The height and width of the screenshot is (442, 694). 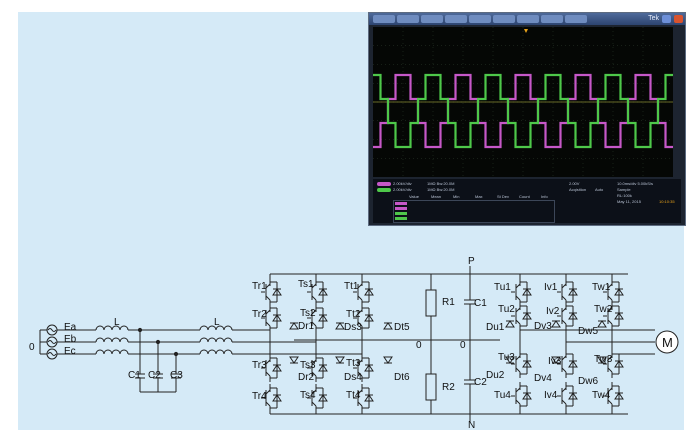 What do you see at coordinates (578, 189) in the screenshot?
I see `acquisition-label: Acqisition` at bounding box center [578, 189].